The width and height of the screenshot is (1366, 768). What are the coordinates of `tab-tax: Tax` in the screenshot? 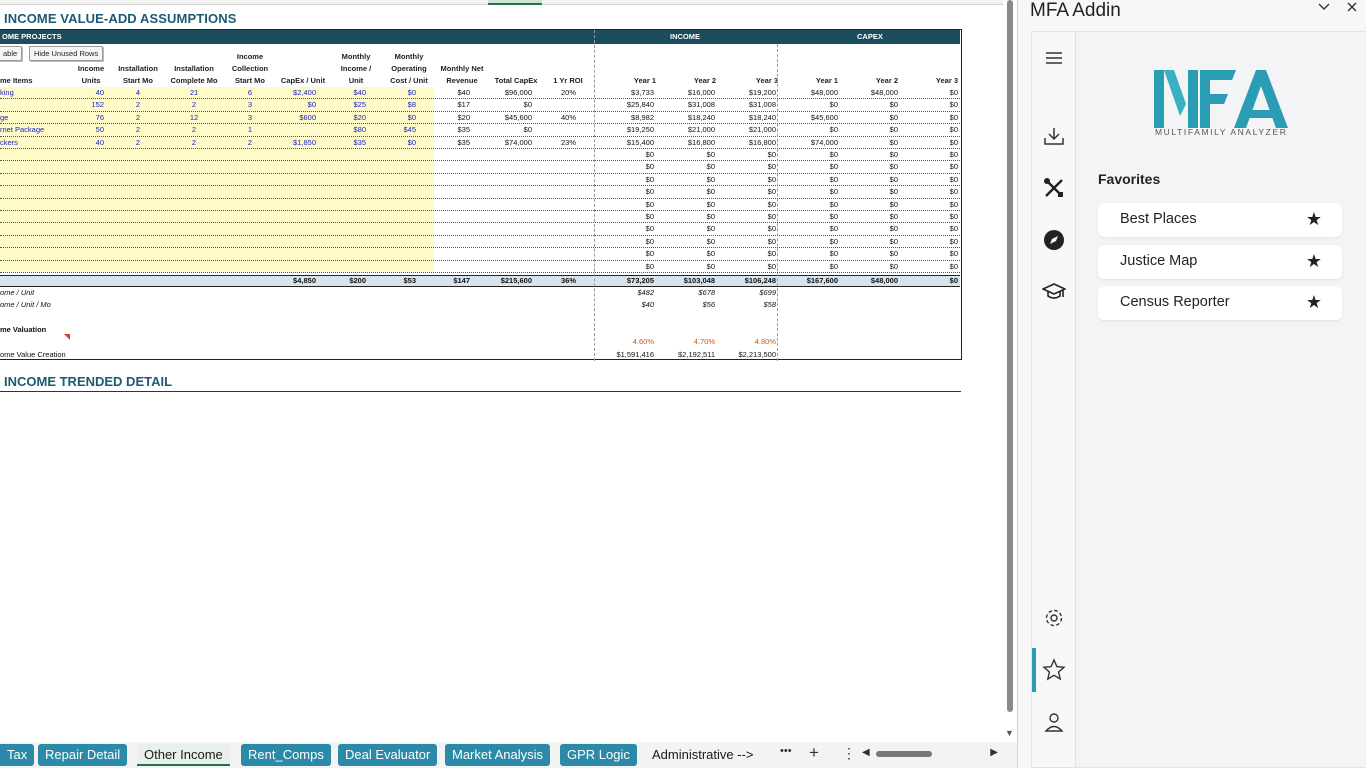 It's located at (17, 755).